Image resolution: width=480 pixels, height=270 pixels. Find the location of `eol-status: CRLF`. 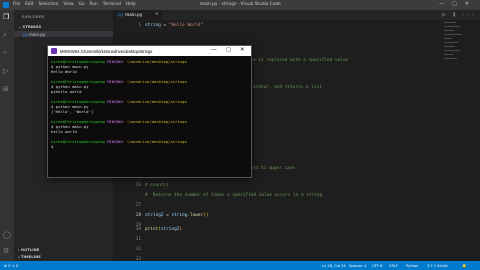

eol-status: CRLF is located at coordinates (393, 266).